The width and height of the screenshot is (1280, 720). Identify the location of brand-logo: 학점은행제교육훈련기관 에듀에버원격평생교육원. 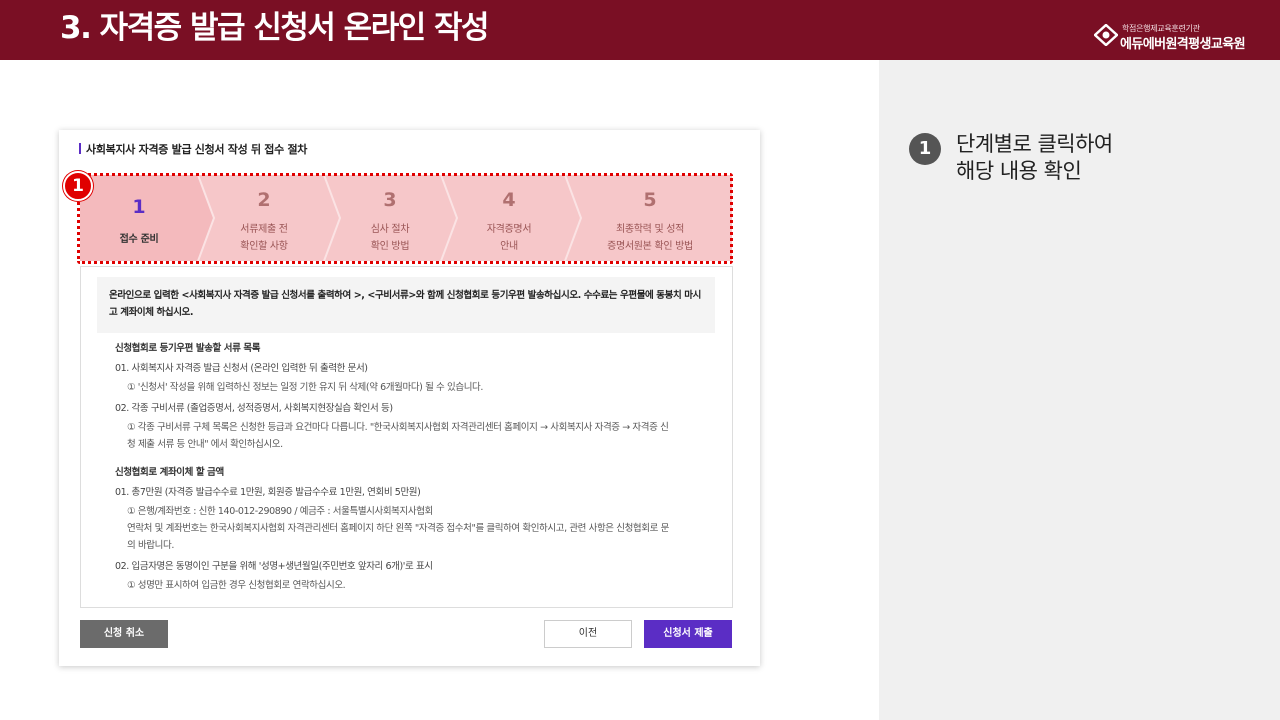
(1179, 36).